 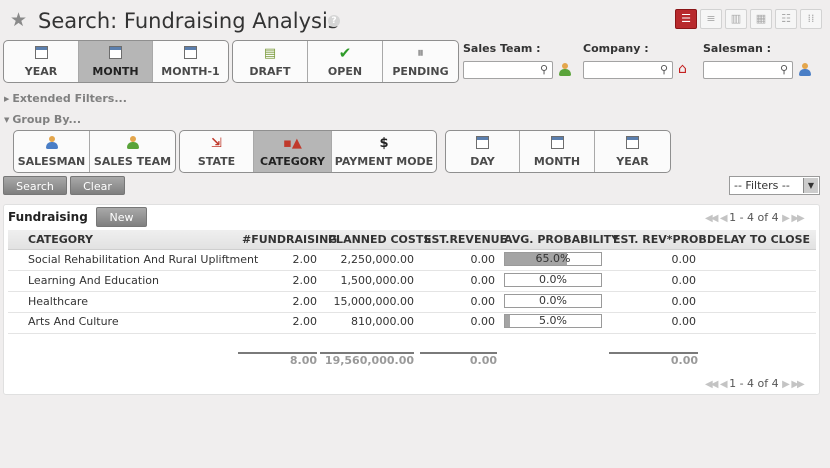 What do you see at coordinates (384, 151) in the screenshot?
I see `group-by-payment-mode-button: $ PAYMENT MODE` at bounding box center [384, 151].